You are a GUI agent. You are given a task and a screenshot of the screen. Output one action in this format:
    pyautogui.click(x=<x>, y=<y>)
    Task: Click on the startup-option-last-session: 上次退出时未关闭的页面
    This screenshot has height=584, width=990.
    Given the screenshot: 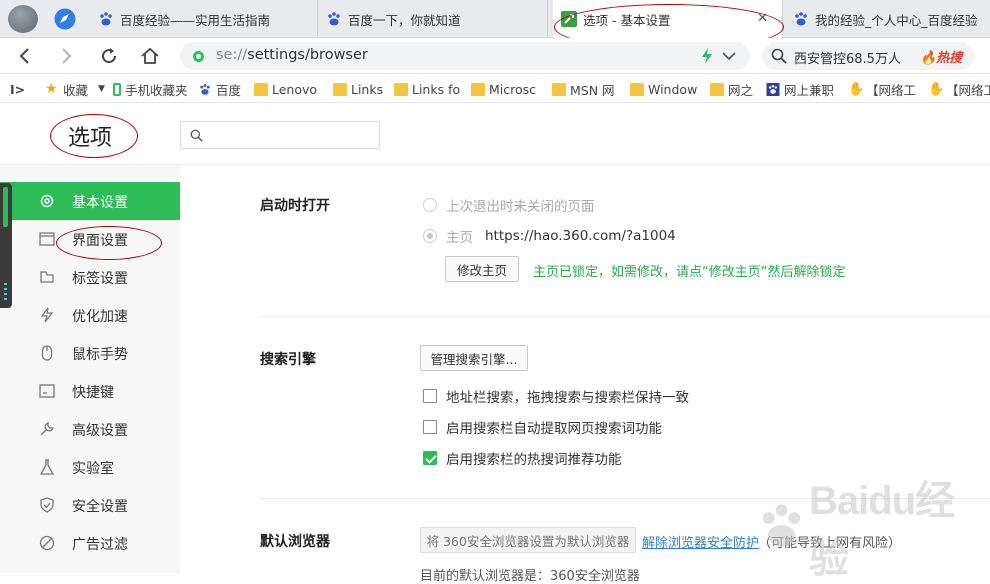 What is the action you would take?
    pyautogui.click(x=509, y=205)
    